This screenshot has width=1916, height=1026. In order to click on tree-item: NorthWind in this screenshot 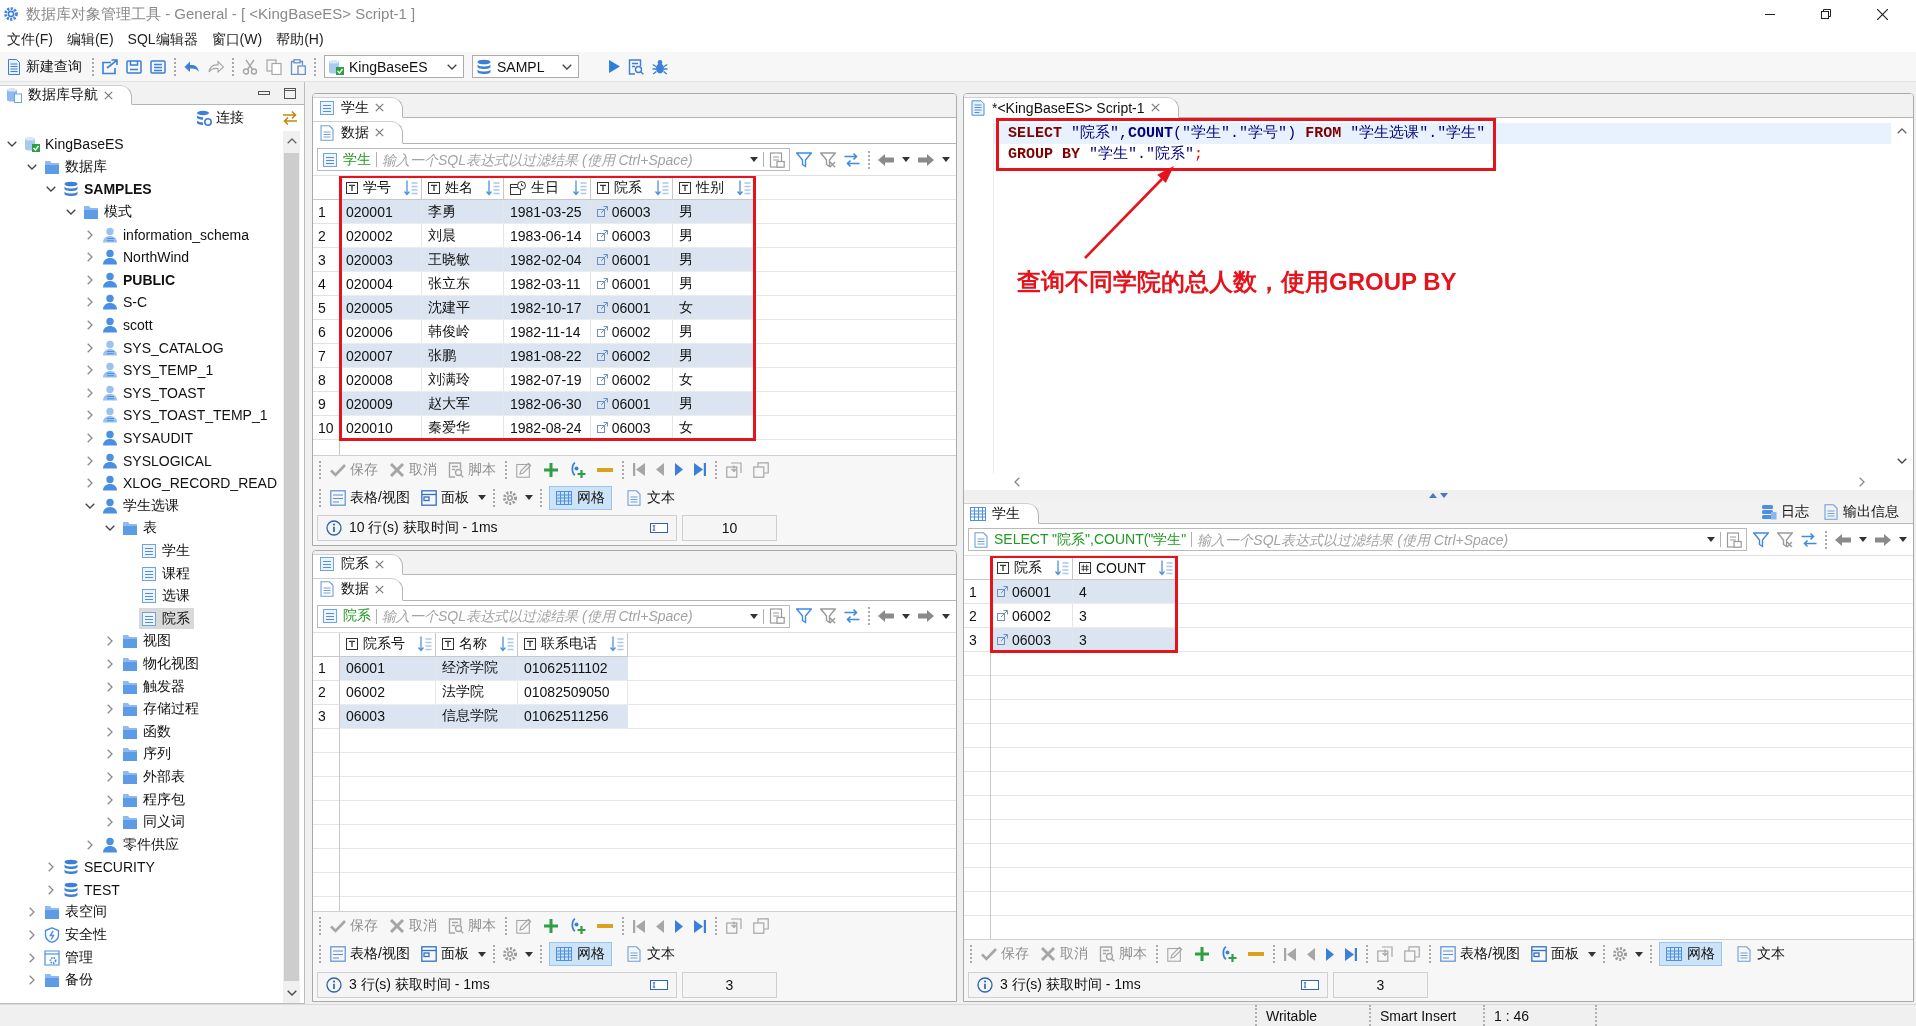, I will do `click(147, 257)`.